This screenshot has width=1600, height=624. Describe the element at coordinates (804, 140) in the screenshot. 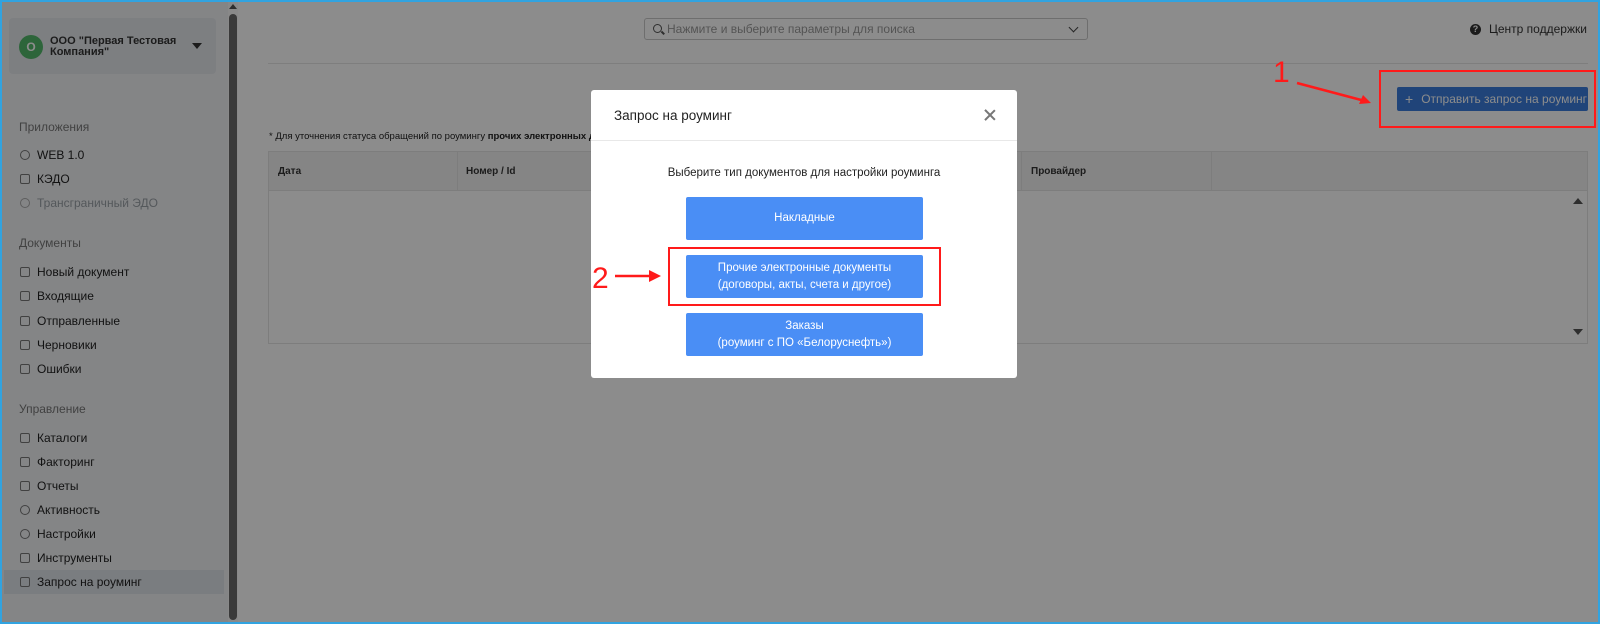

I see `modal-divider` at that location.